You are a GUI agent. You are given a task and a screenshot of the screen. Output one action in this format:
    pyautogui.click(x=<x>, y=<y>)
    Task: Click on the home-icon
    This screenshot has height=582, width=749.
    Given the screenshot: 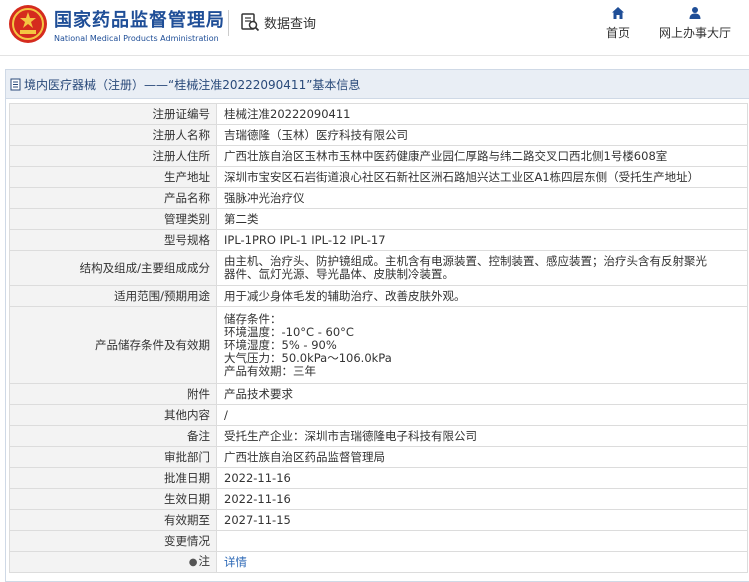 What is the action you would take?
    pyautogui.click(x=618, y=13)
    